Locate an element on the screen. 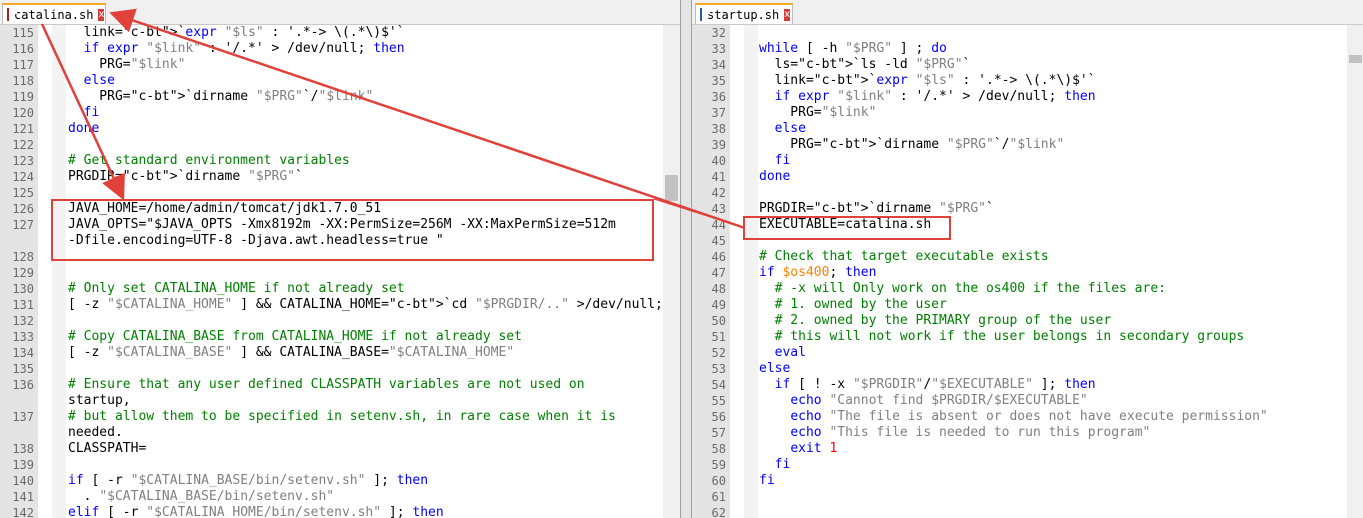 The height and width of the screenshot is (518, 1363). tab-startup-sh: startup.sh x is located at coordinates (744, 13).